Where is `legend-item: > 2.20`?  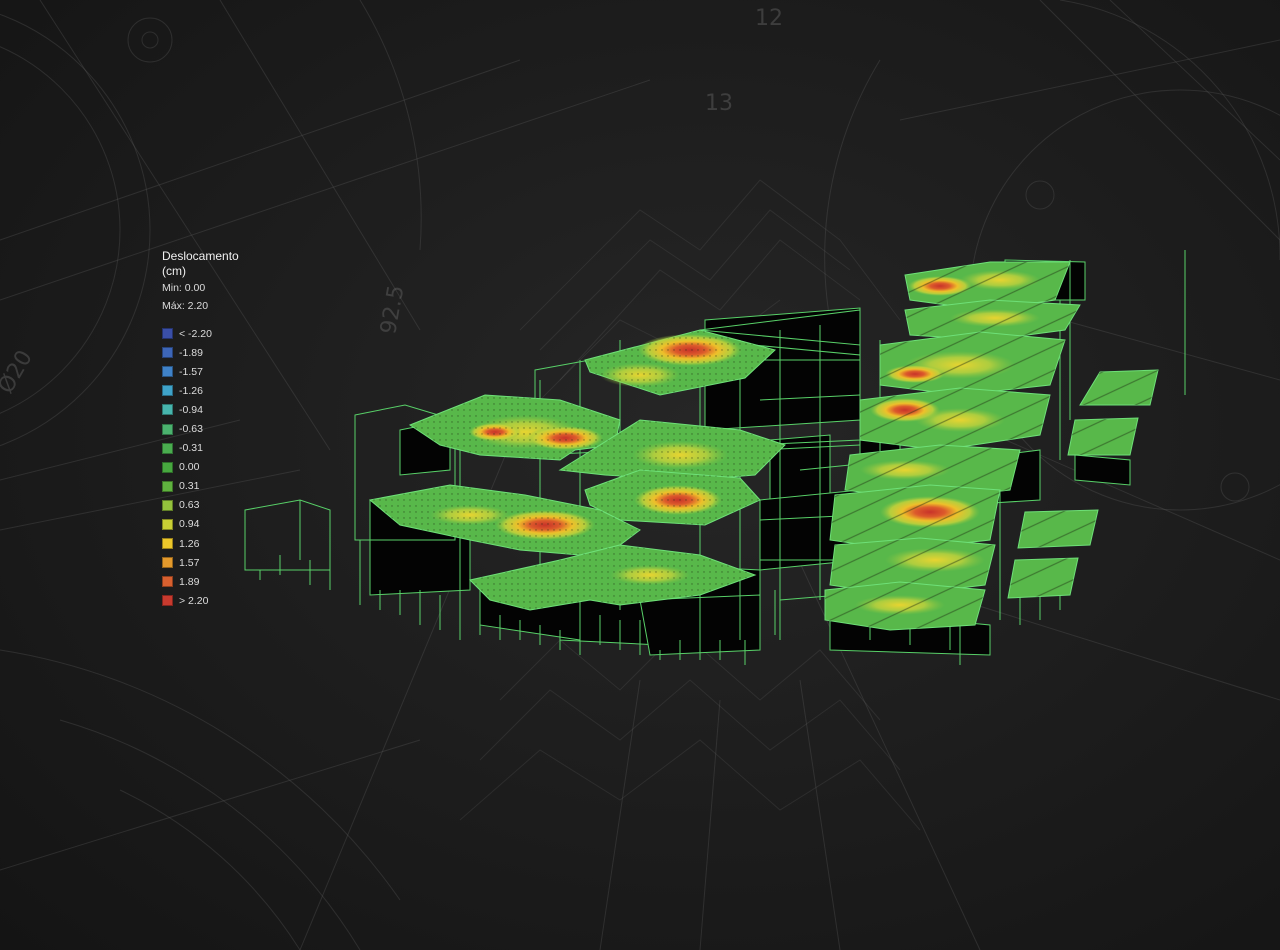
legend-item: > 2.20 is located at coordinates (200, 600).